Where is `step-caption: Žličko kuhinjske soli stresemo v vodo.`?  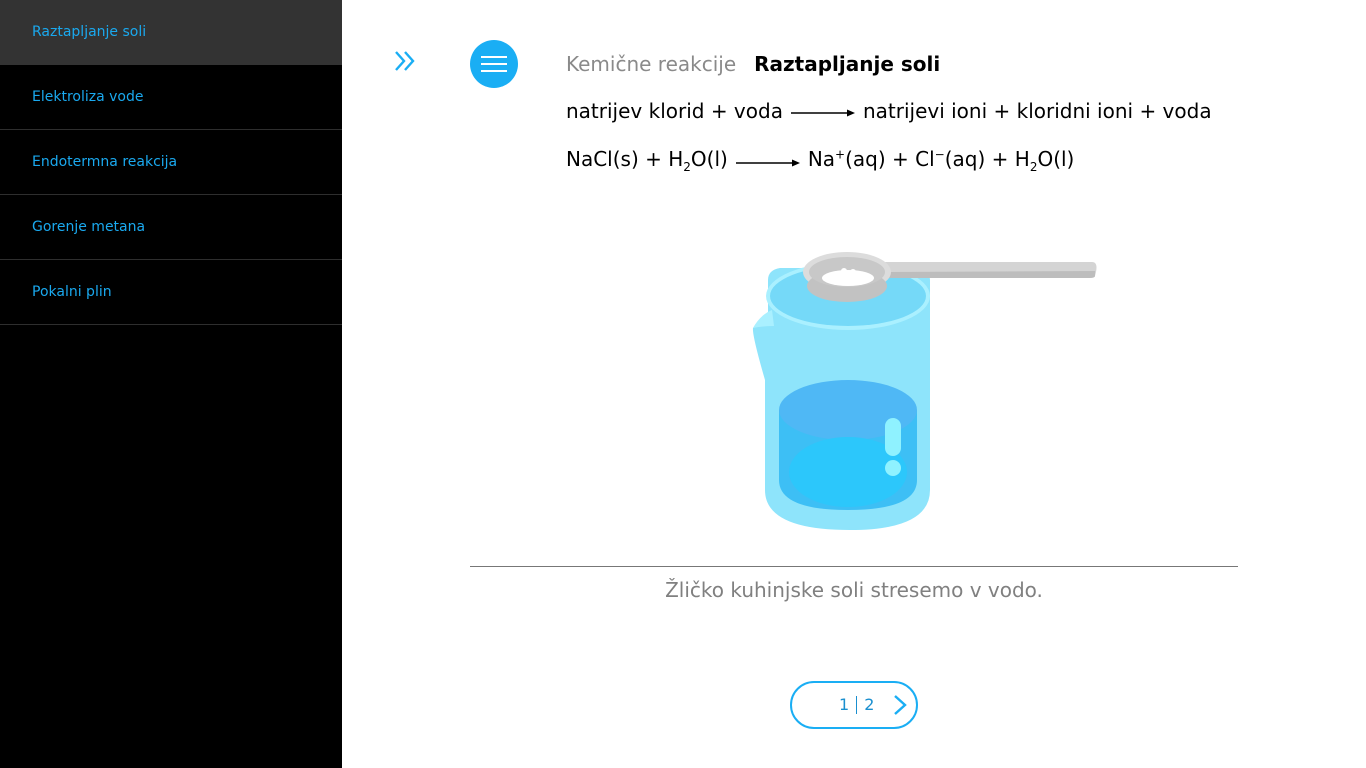
step-caption: Žličko kuhinjske soli stresemo v vodo. is located at coordinates (854, 590).